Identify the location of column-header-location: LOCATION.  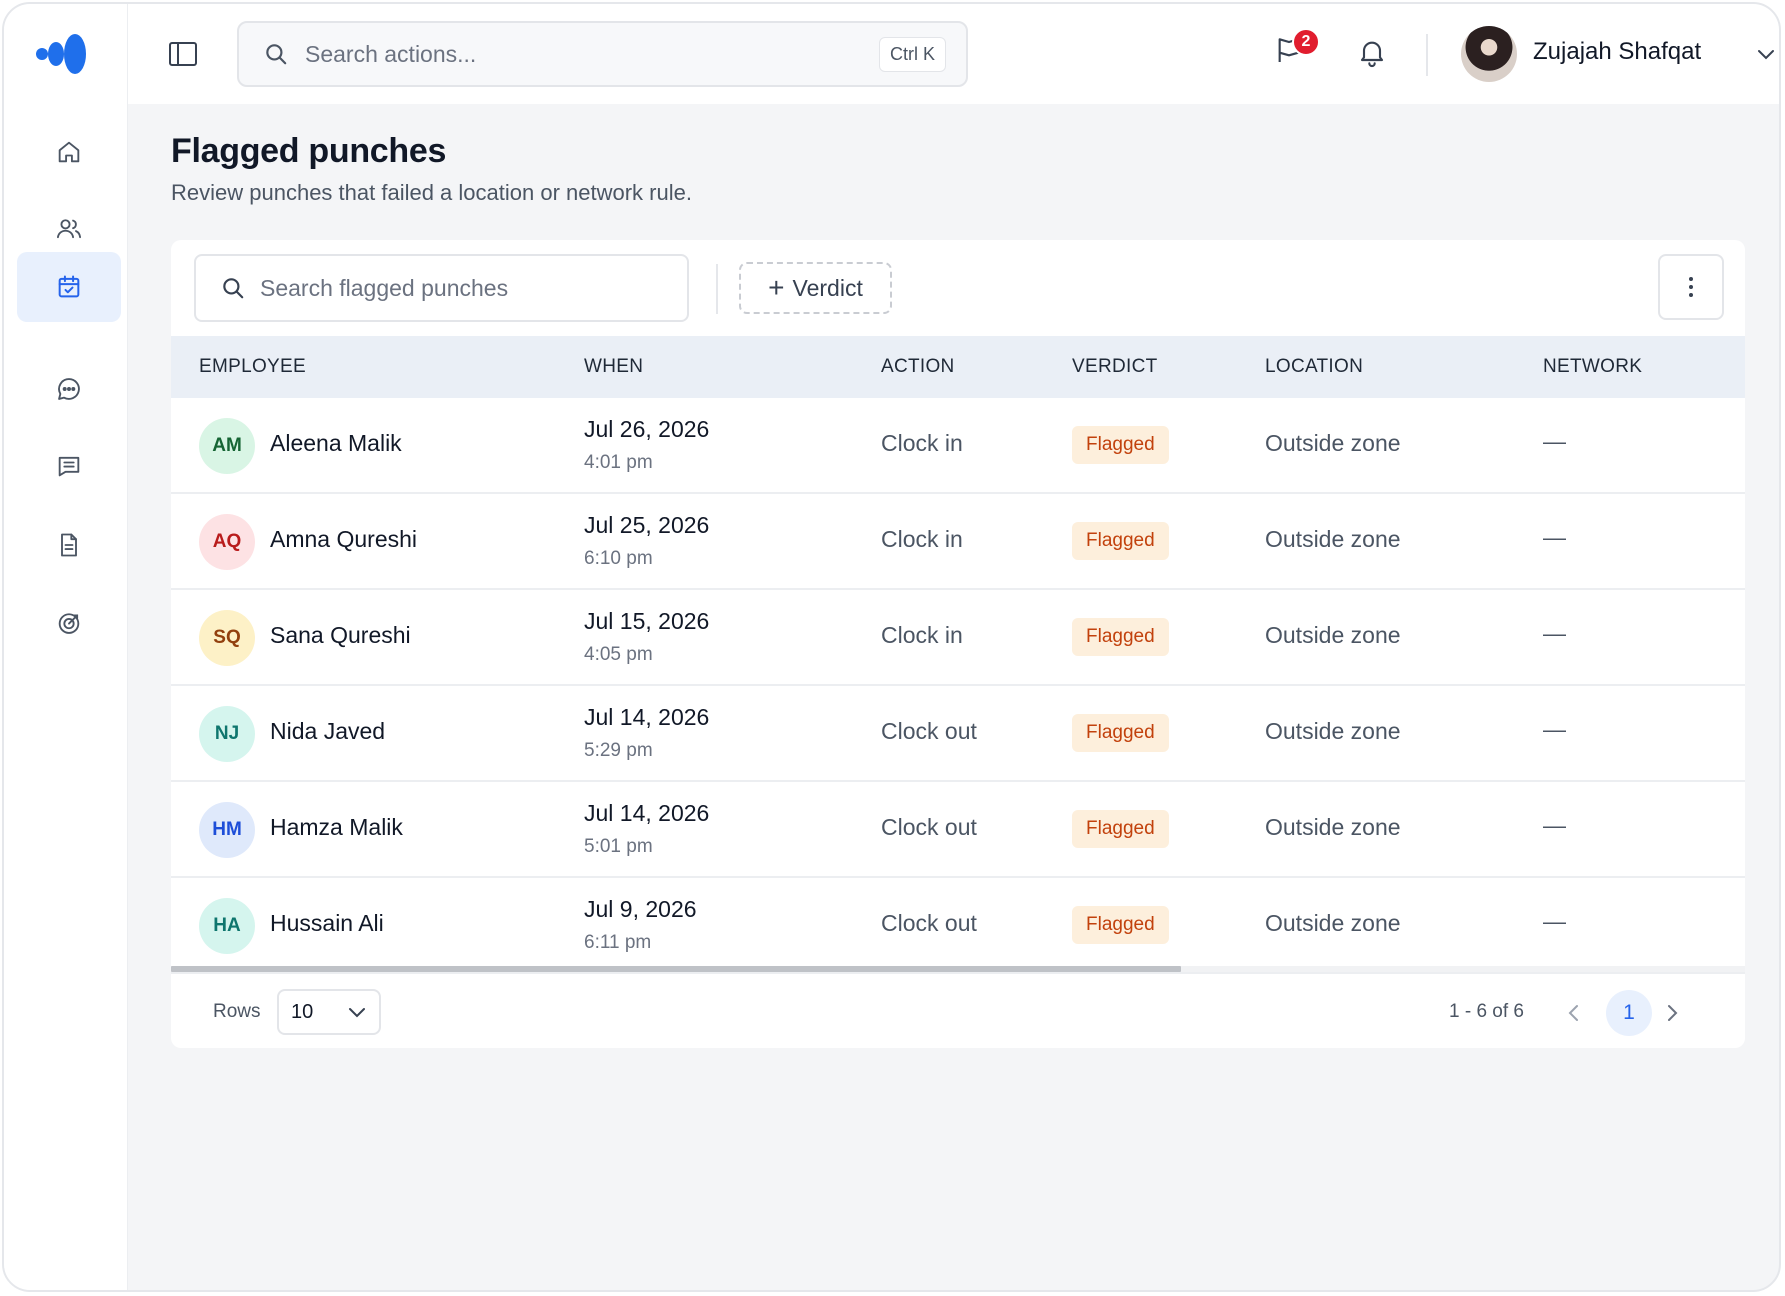
(1314, 367).